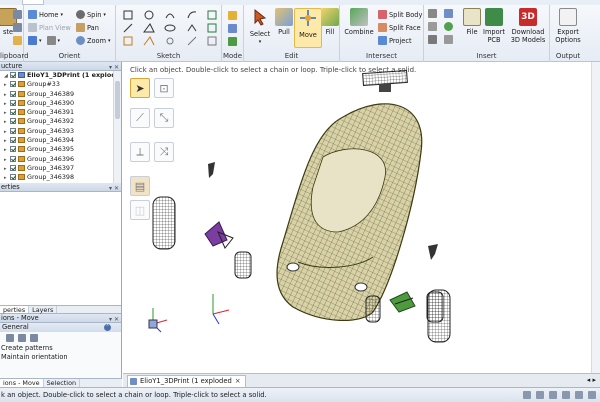  Describe the element at coordinates (528, 28) in the screenshot. I see `download-3d-models-button: 3D Download 3D Models` at that location.